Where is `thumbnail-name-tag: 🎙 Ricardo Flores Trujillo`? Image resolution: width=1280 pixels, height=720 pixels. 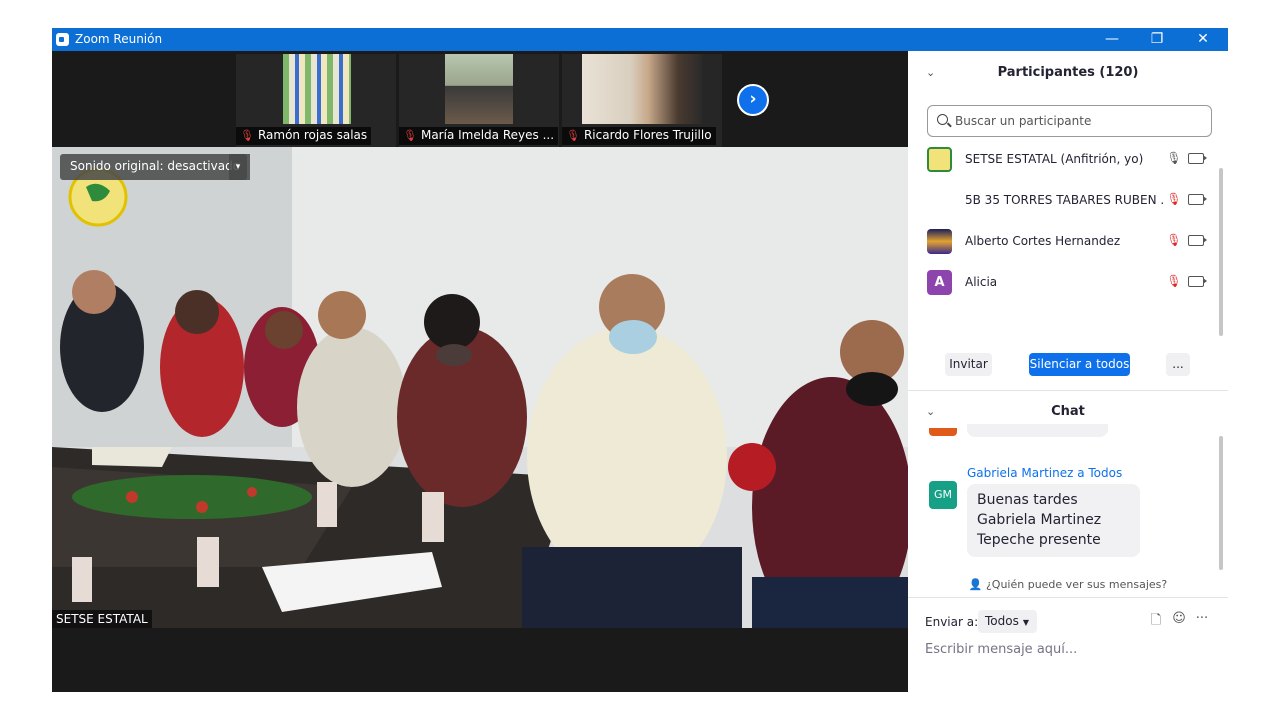 thumbnail-name-tag: 🎙 Ricardo Flores Trujillo is located at coordinates (639, 136).